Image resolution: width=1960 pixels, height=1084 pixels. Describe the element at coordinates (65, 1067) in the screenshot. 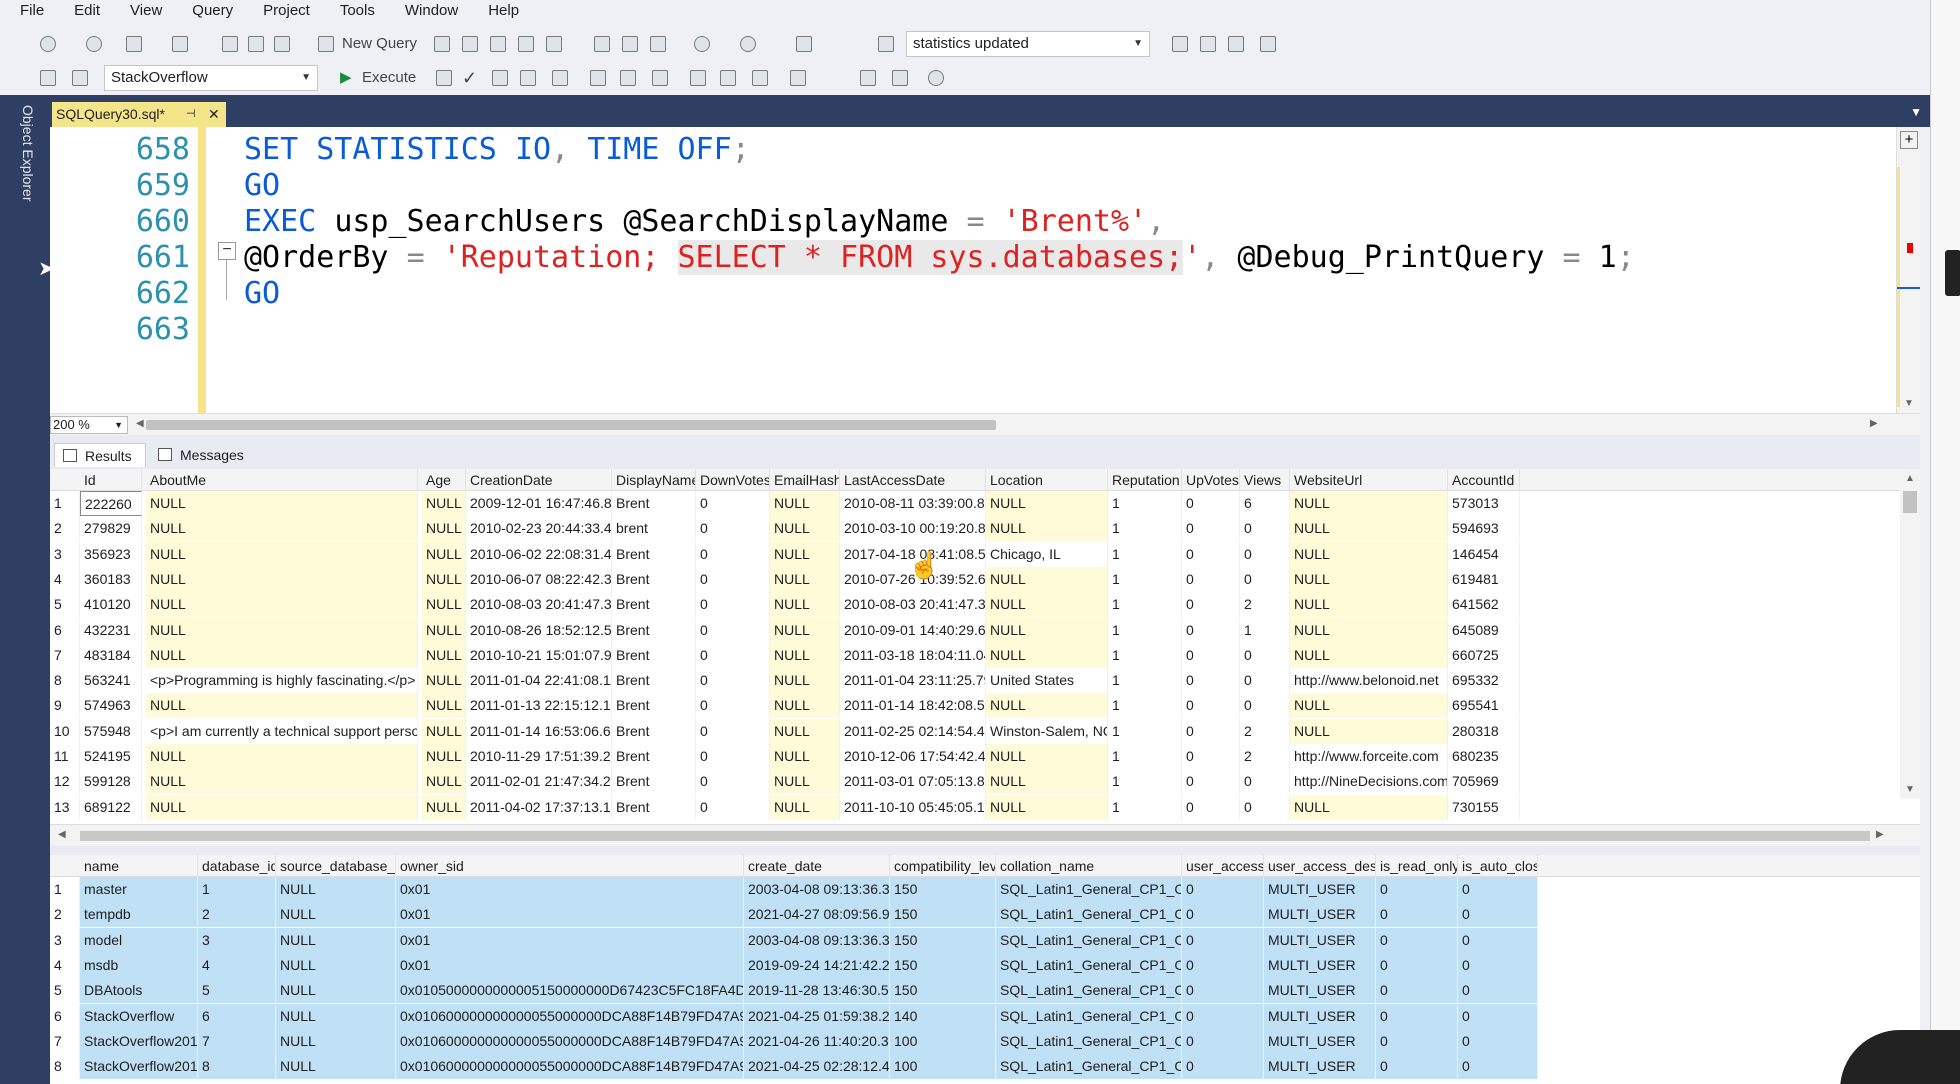

I see `row-number: 8` at that location.